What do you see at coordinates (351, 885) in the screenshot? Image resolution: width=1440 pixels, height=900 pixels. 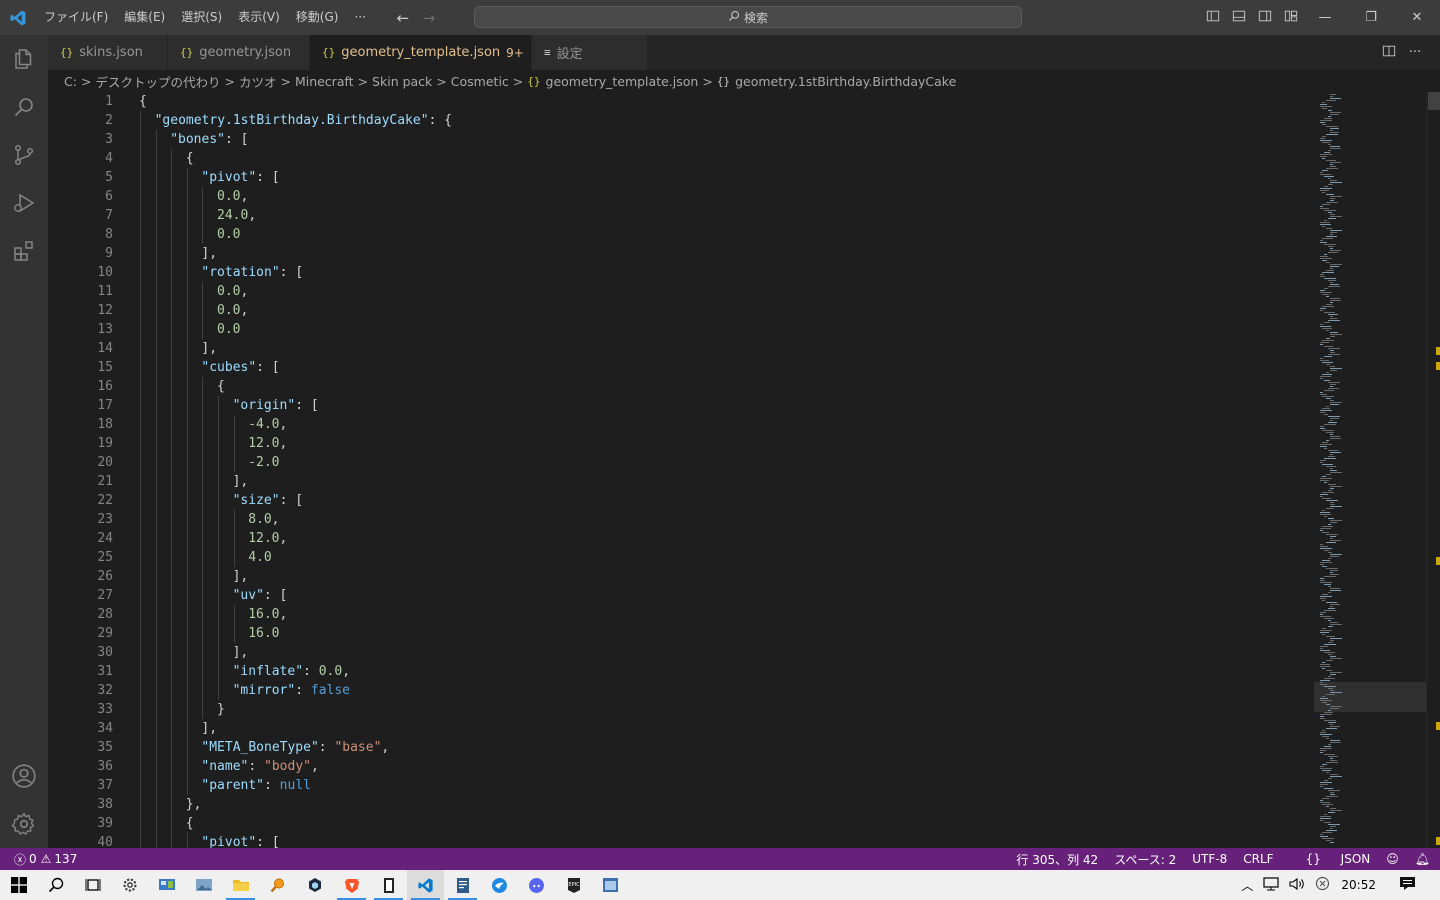 I see `brave-browser-icon` at bounding box center [351, 885].